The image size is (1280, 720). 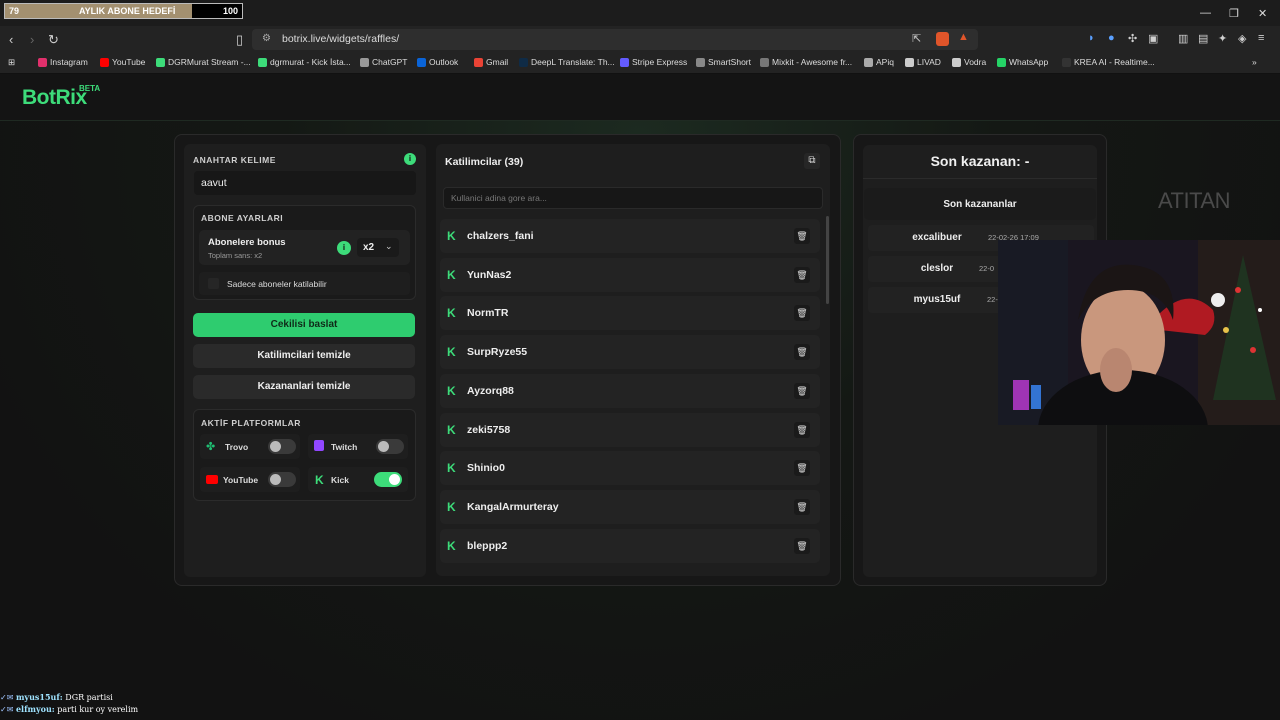 I want to click on last-winners-title: Son kazananlar, so click(x=980, y=204).